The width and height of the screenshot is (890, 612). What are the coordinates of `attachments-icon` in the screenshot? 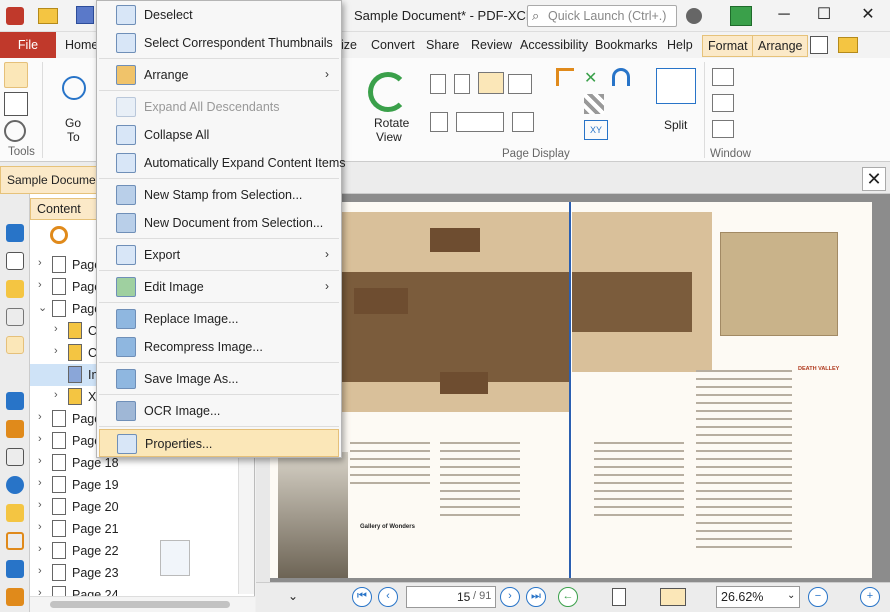 It's located at (15, 317).